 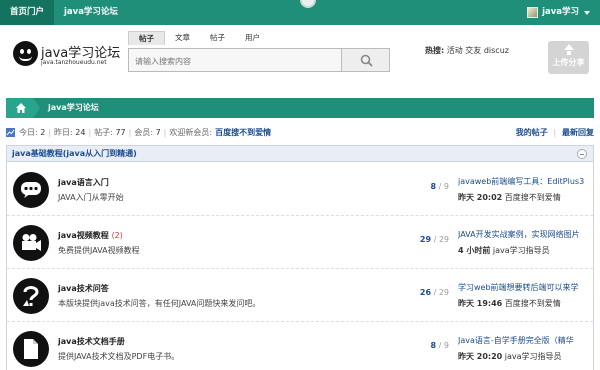 What do you see at coordinates (300, 108) in the screenshot?
I see `breadcrumb: java学习论坛` at bounding box center [300, 108].